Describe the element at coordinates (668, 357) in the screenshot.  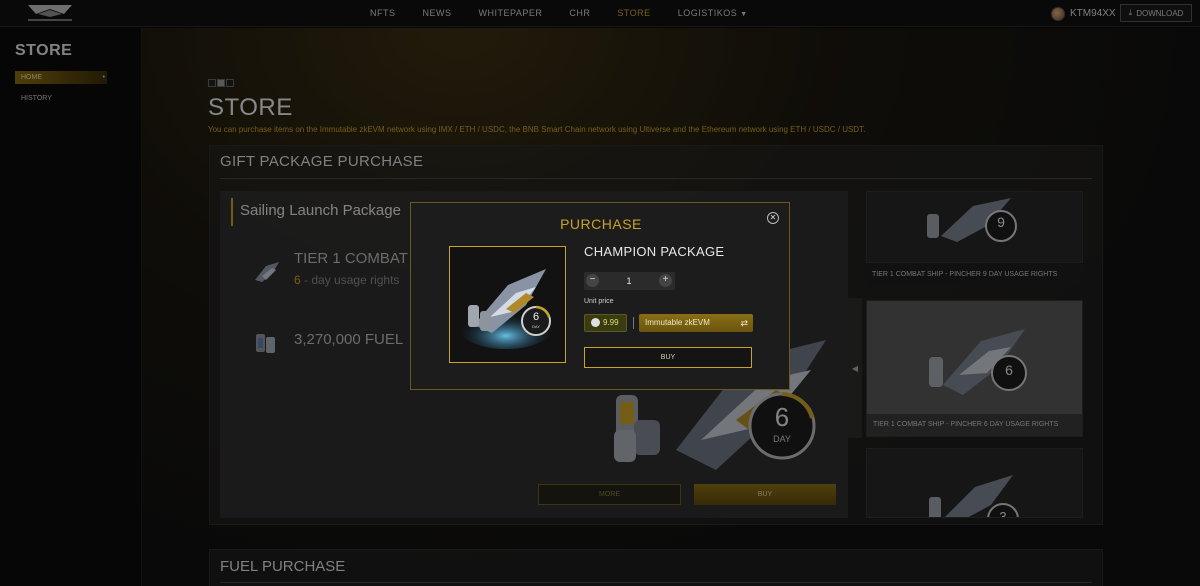
I see `modal-buy-button: BUY` at that location.